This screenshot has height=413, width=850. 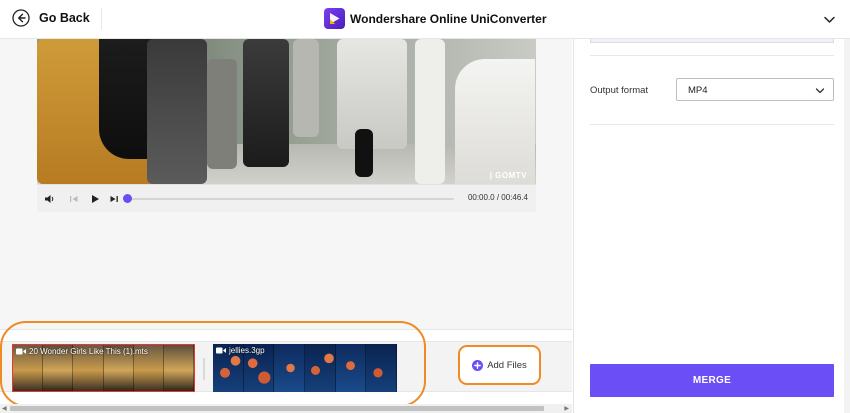 I want to click on output-format-value: MP4, so click(x=698, y=90).